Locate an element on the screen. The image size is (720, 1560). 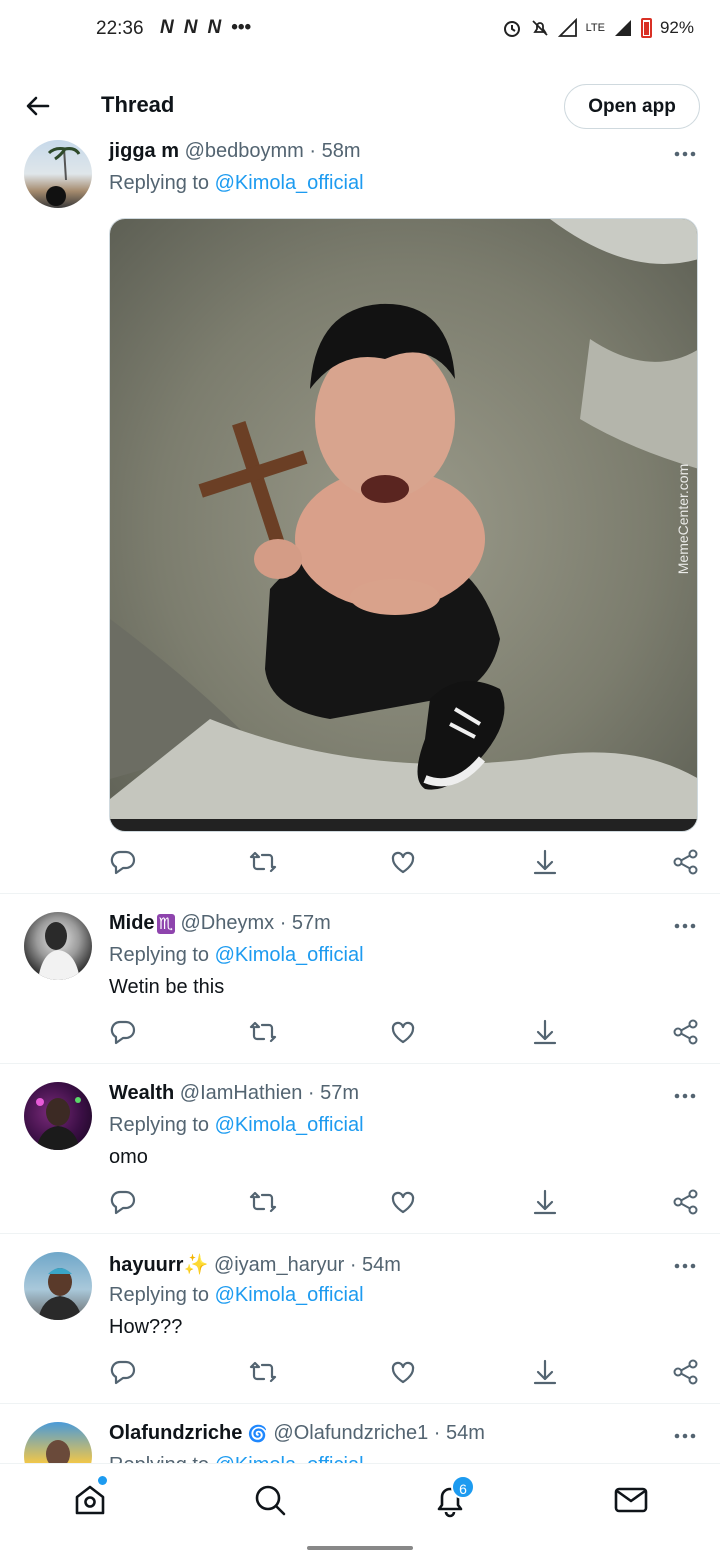
handle: @iyam_haryur is located at coordinates (279, 1265).